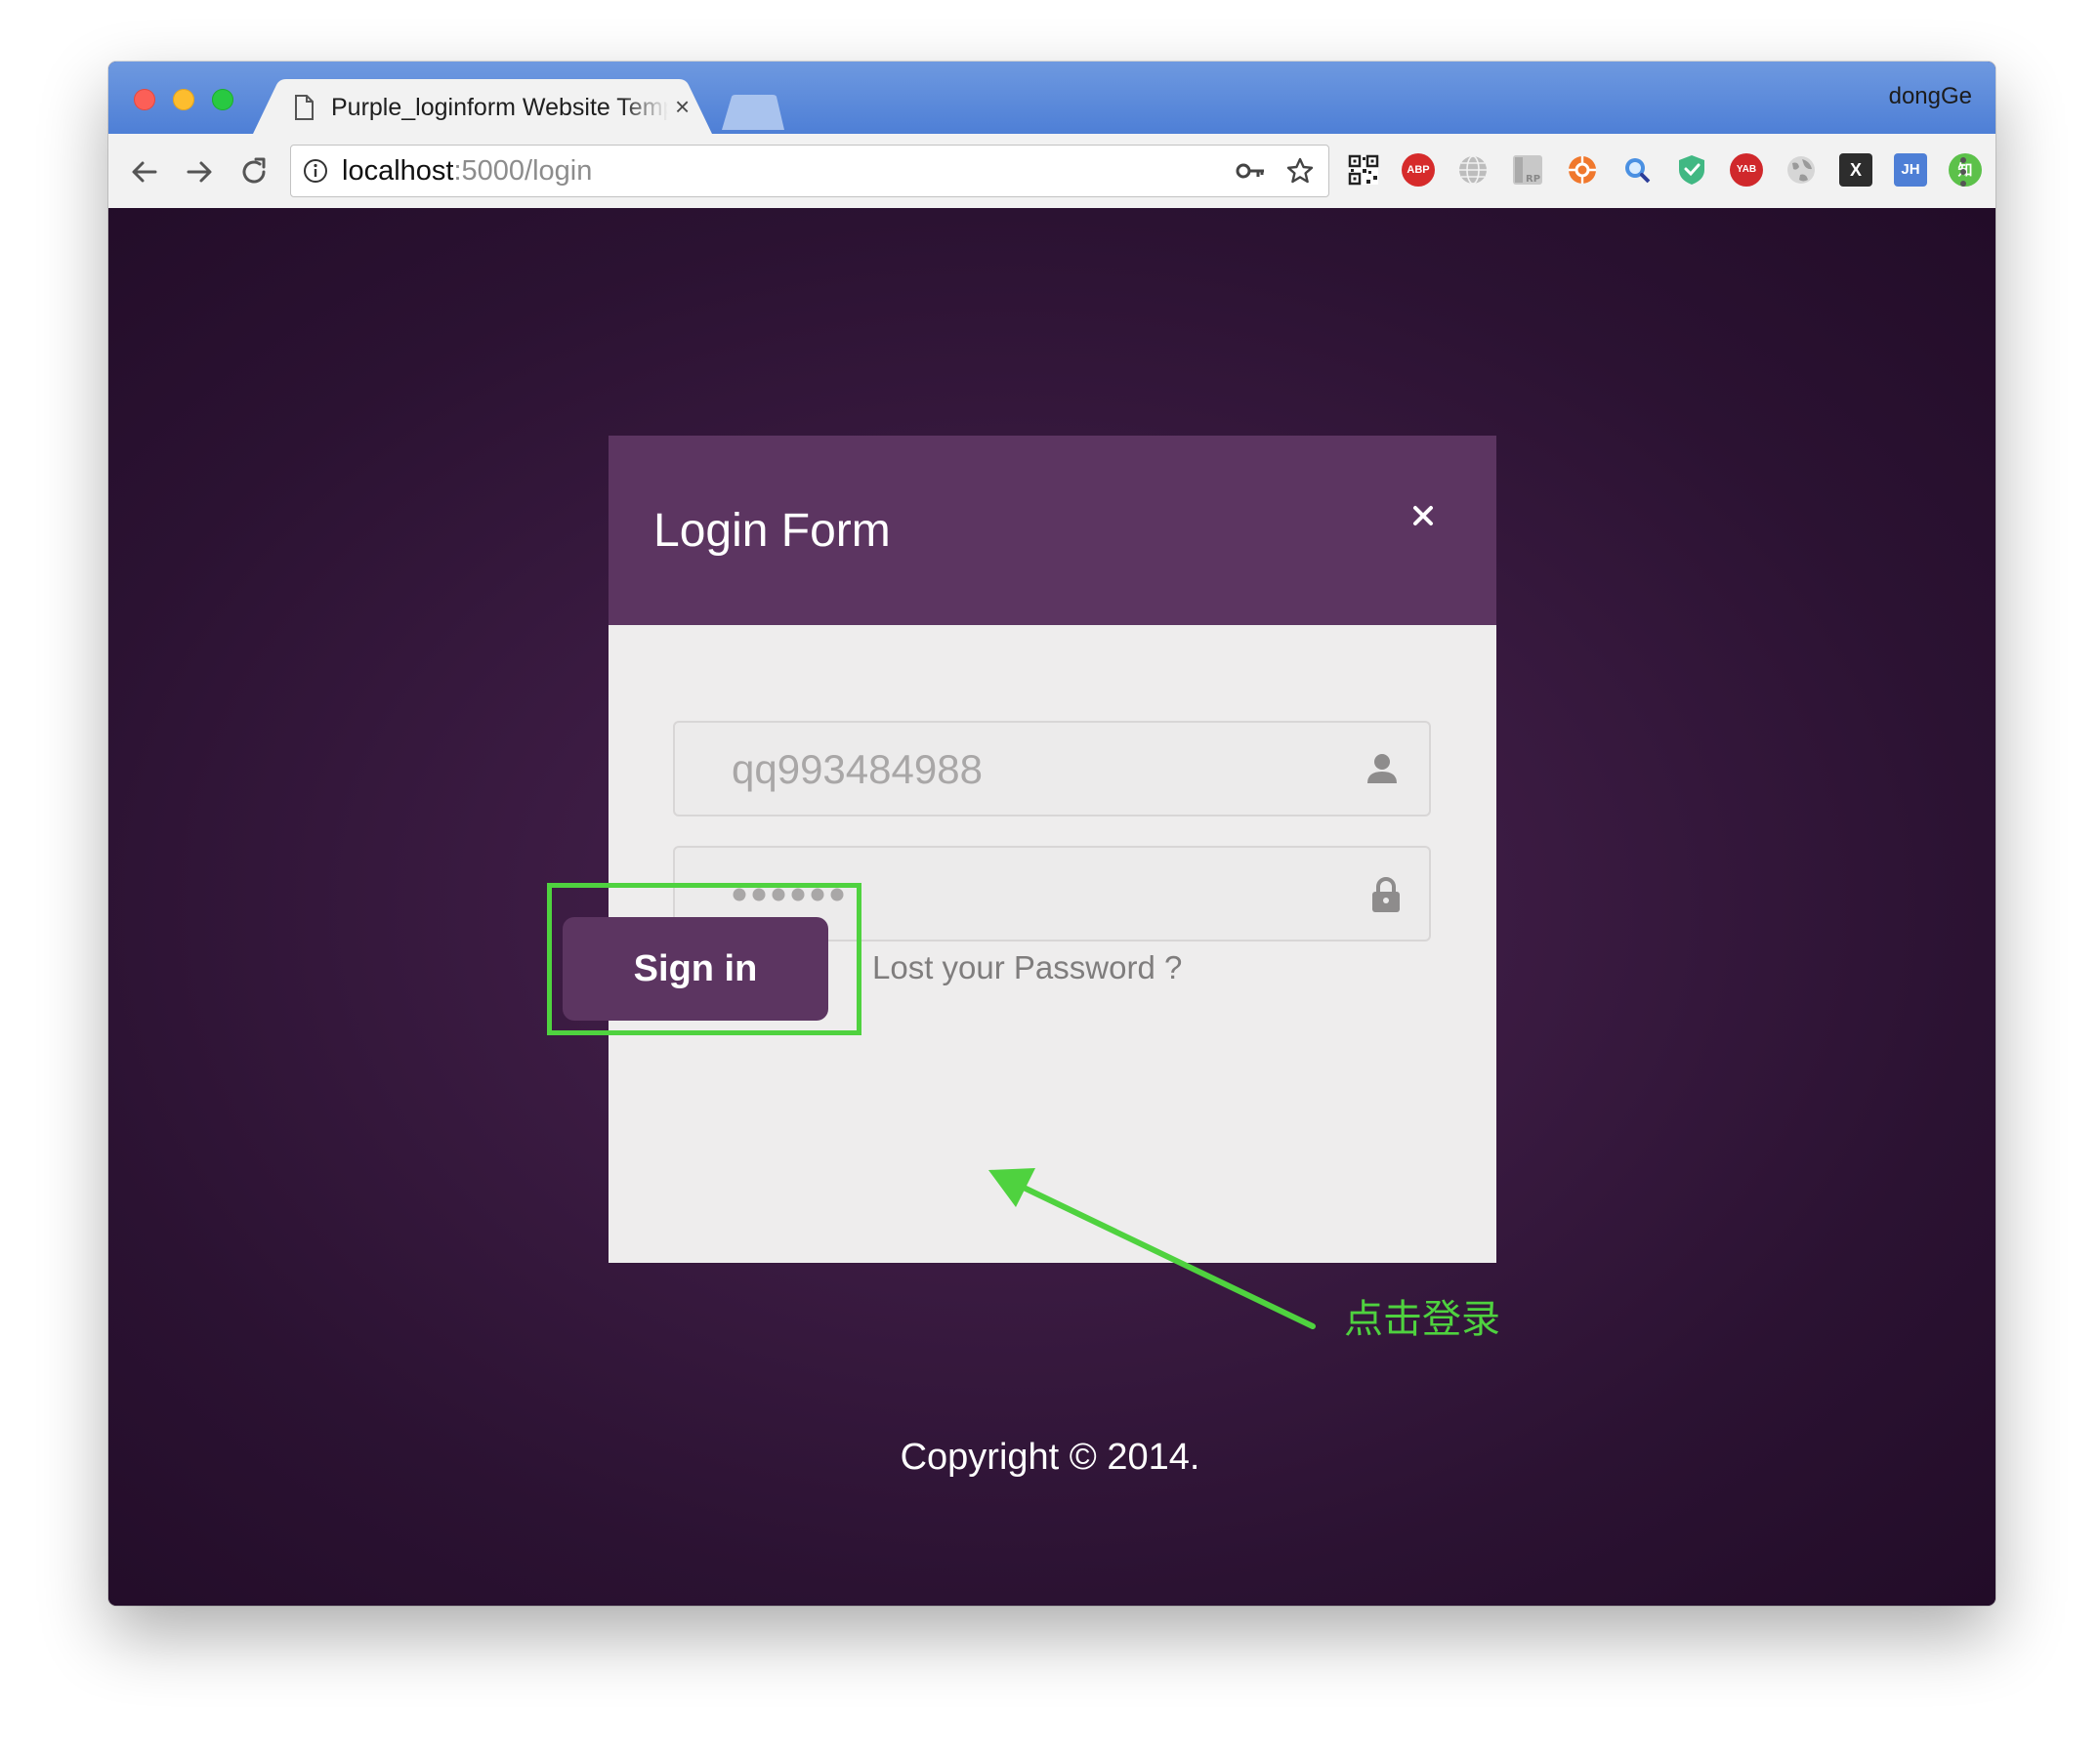 The width and height of the screenshot is (2100, 1758). I want to click on lock-icon, so click(1386, 894).